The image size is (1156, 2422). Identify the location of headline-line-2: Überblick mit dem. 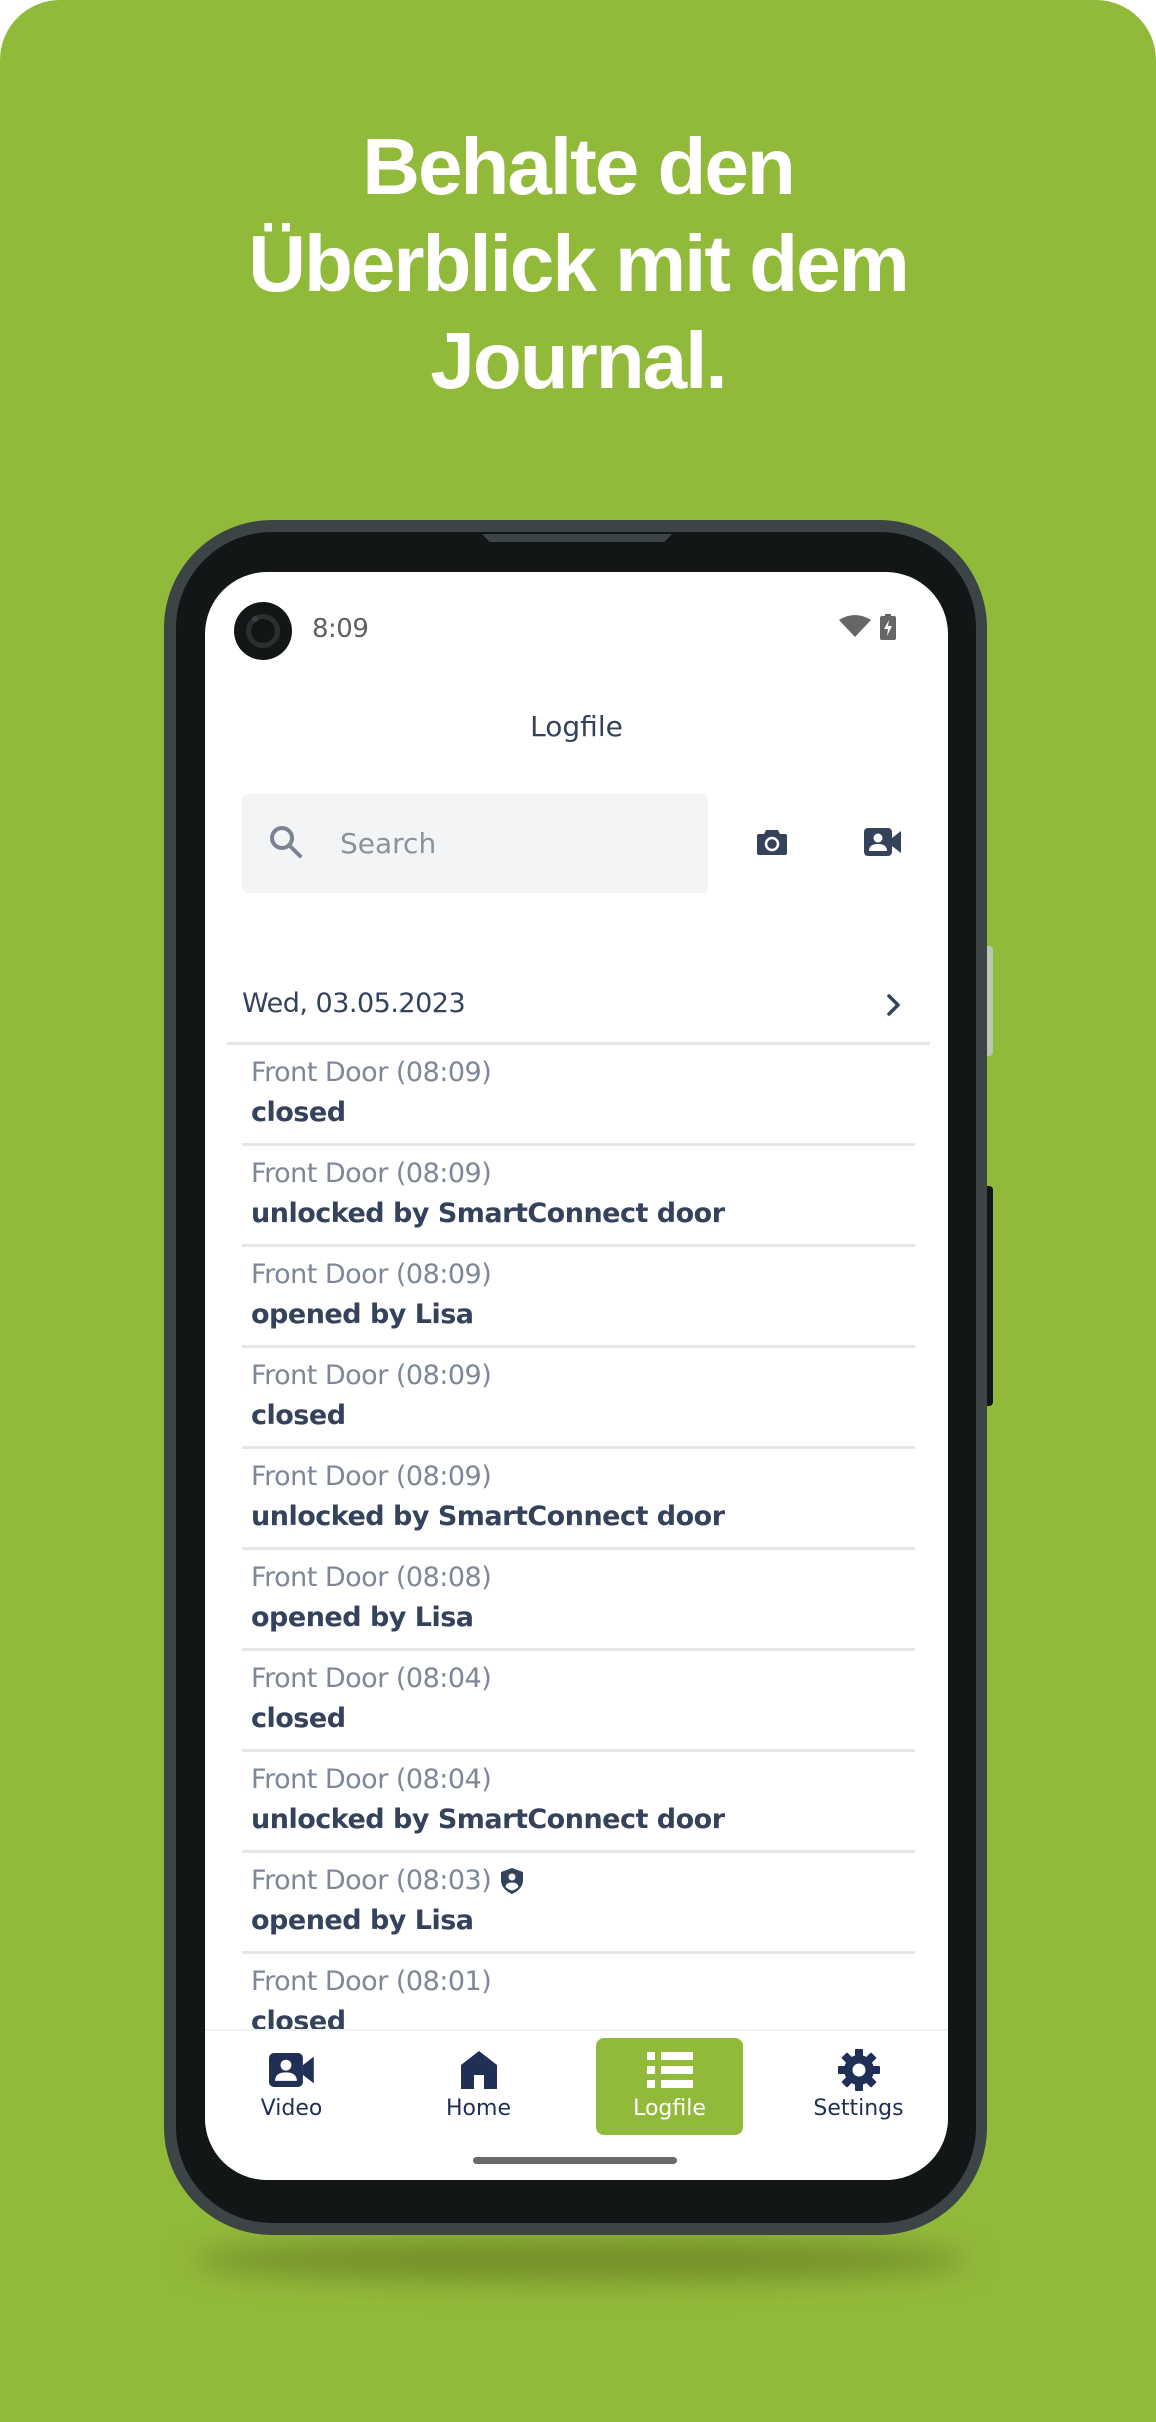
(579, 263).